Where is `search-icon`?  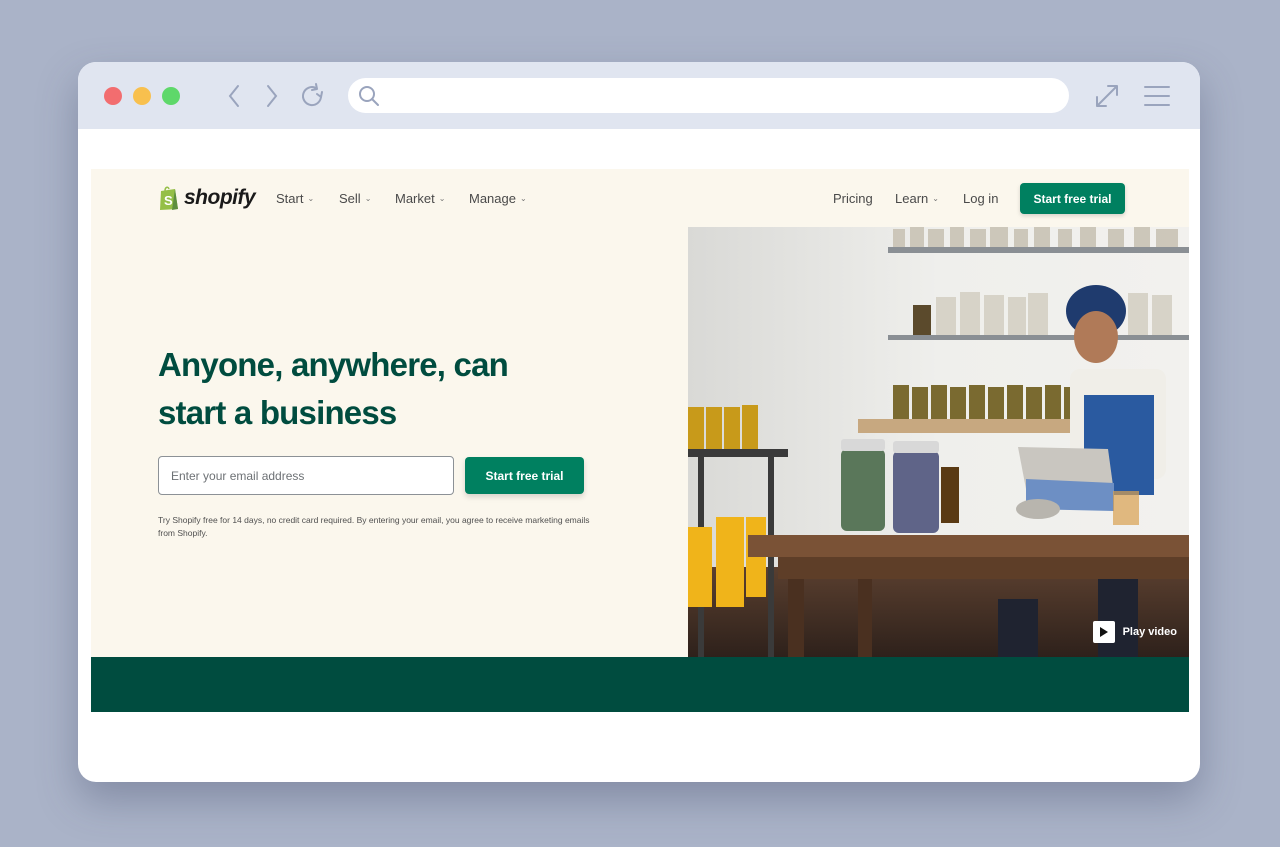
search-icon is located at coordinates (369, 95).